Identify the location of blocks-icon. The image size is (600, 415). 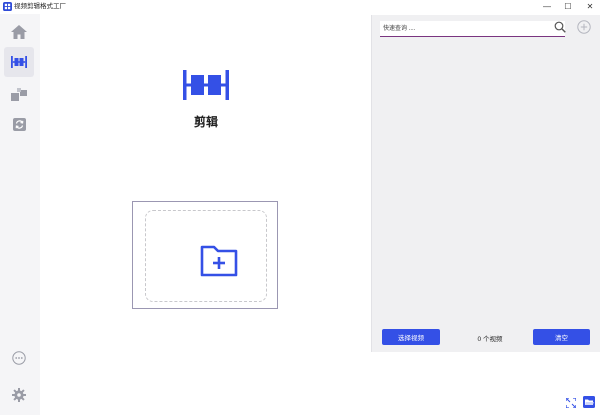
(19, 94).